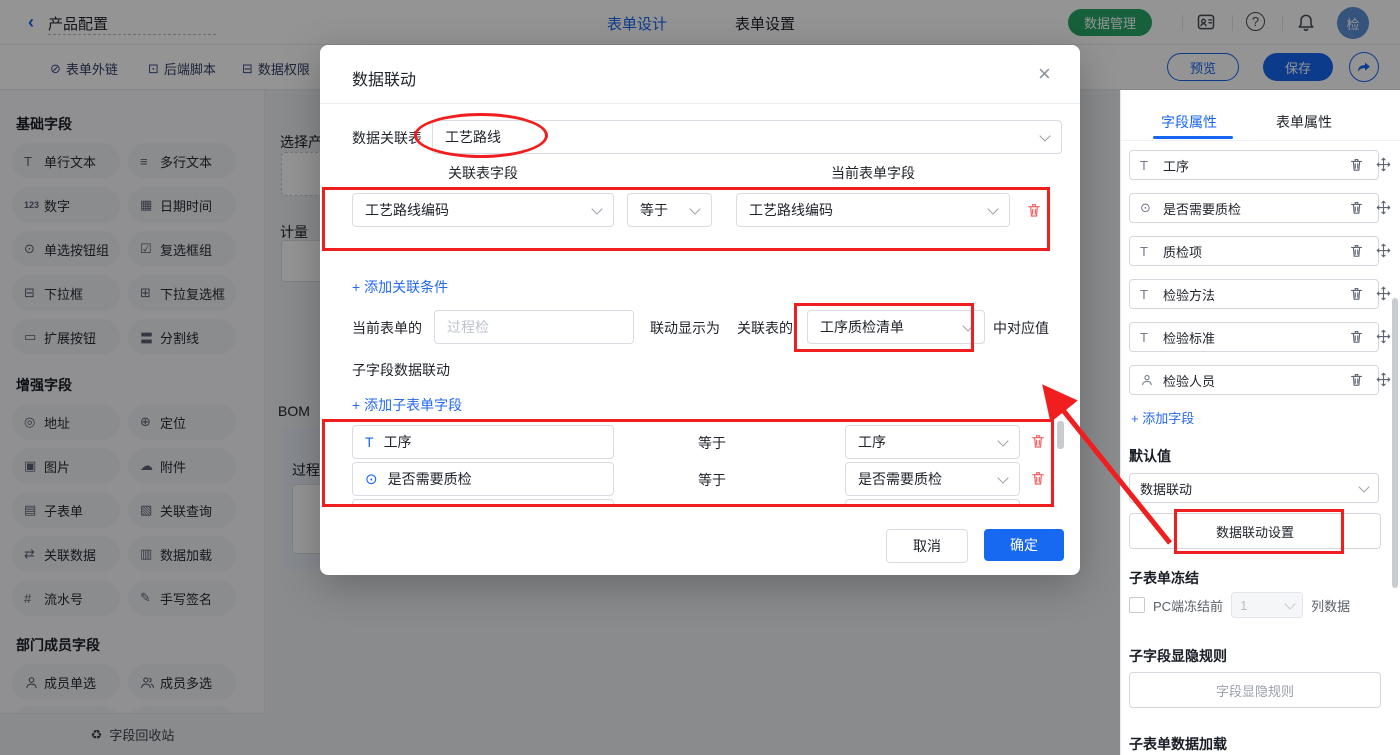  Describe the element at coordinates (1267, 605) in the screenshot. I see `freeze-count-select: 1` at that location.